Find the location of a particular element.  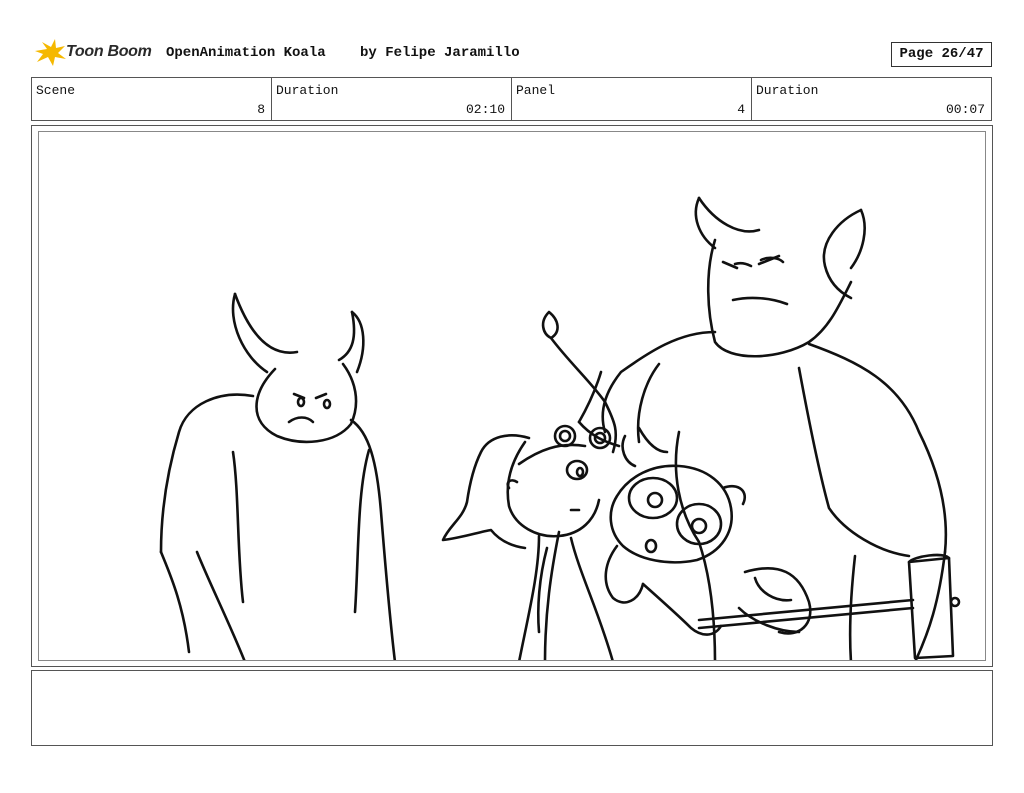

girl-character is located at coordinates (531, 485).